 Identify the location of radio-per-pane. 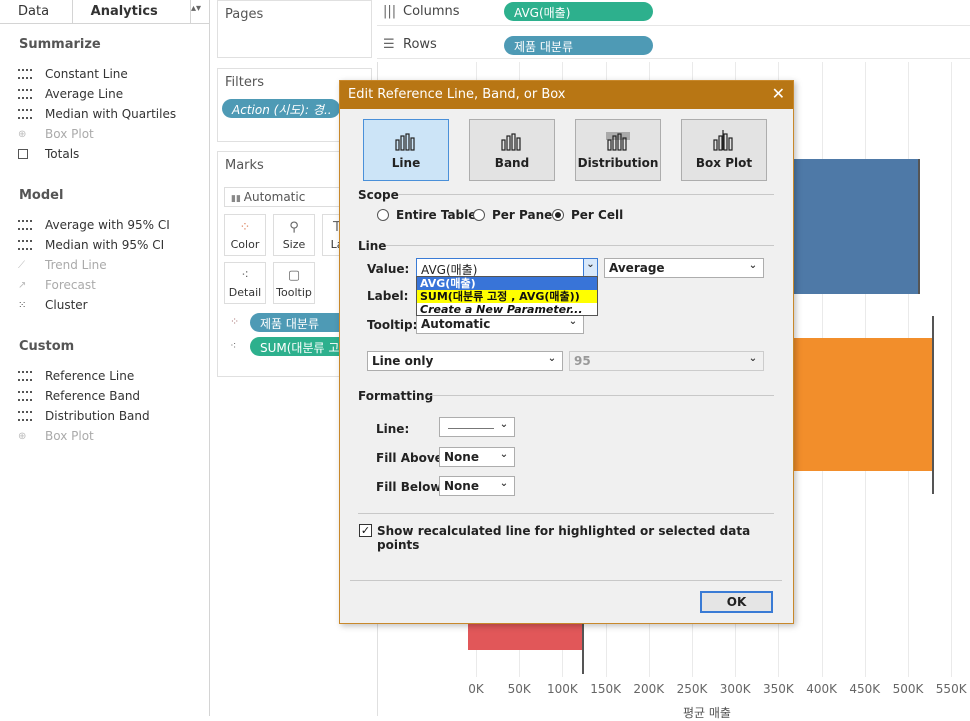
(479, 215).